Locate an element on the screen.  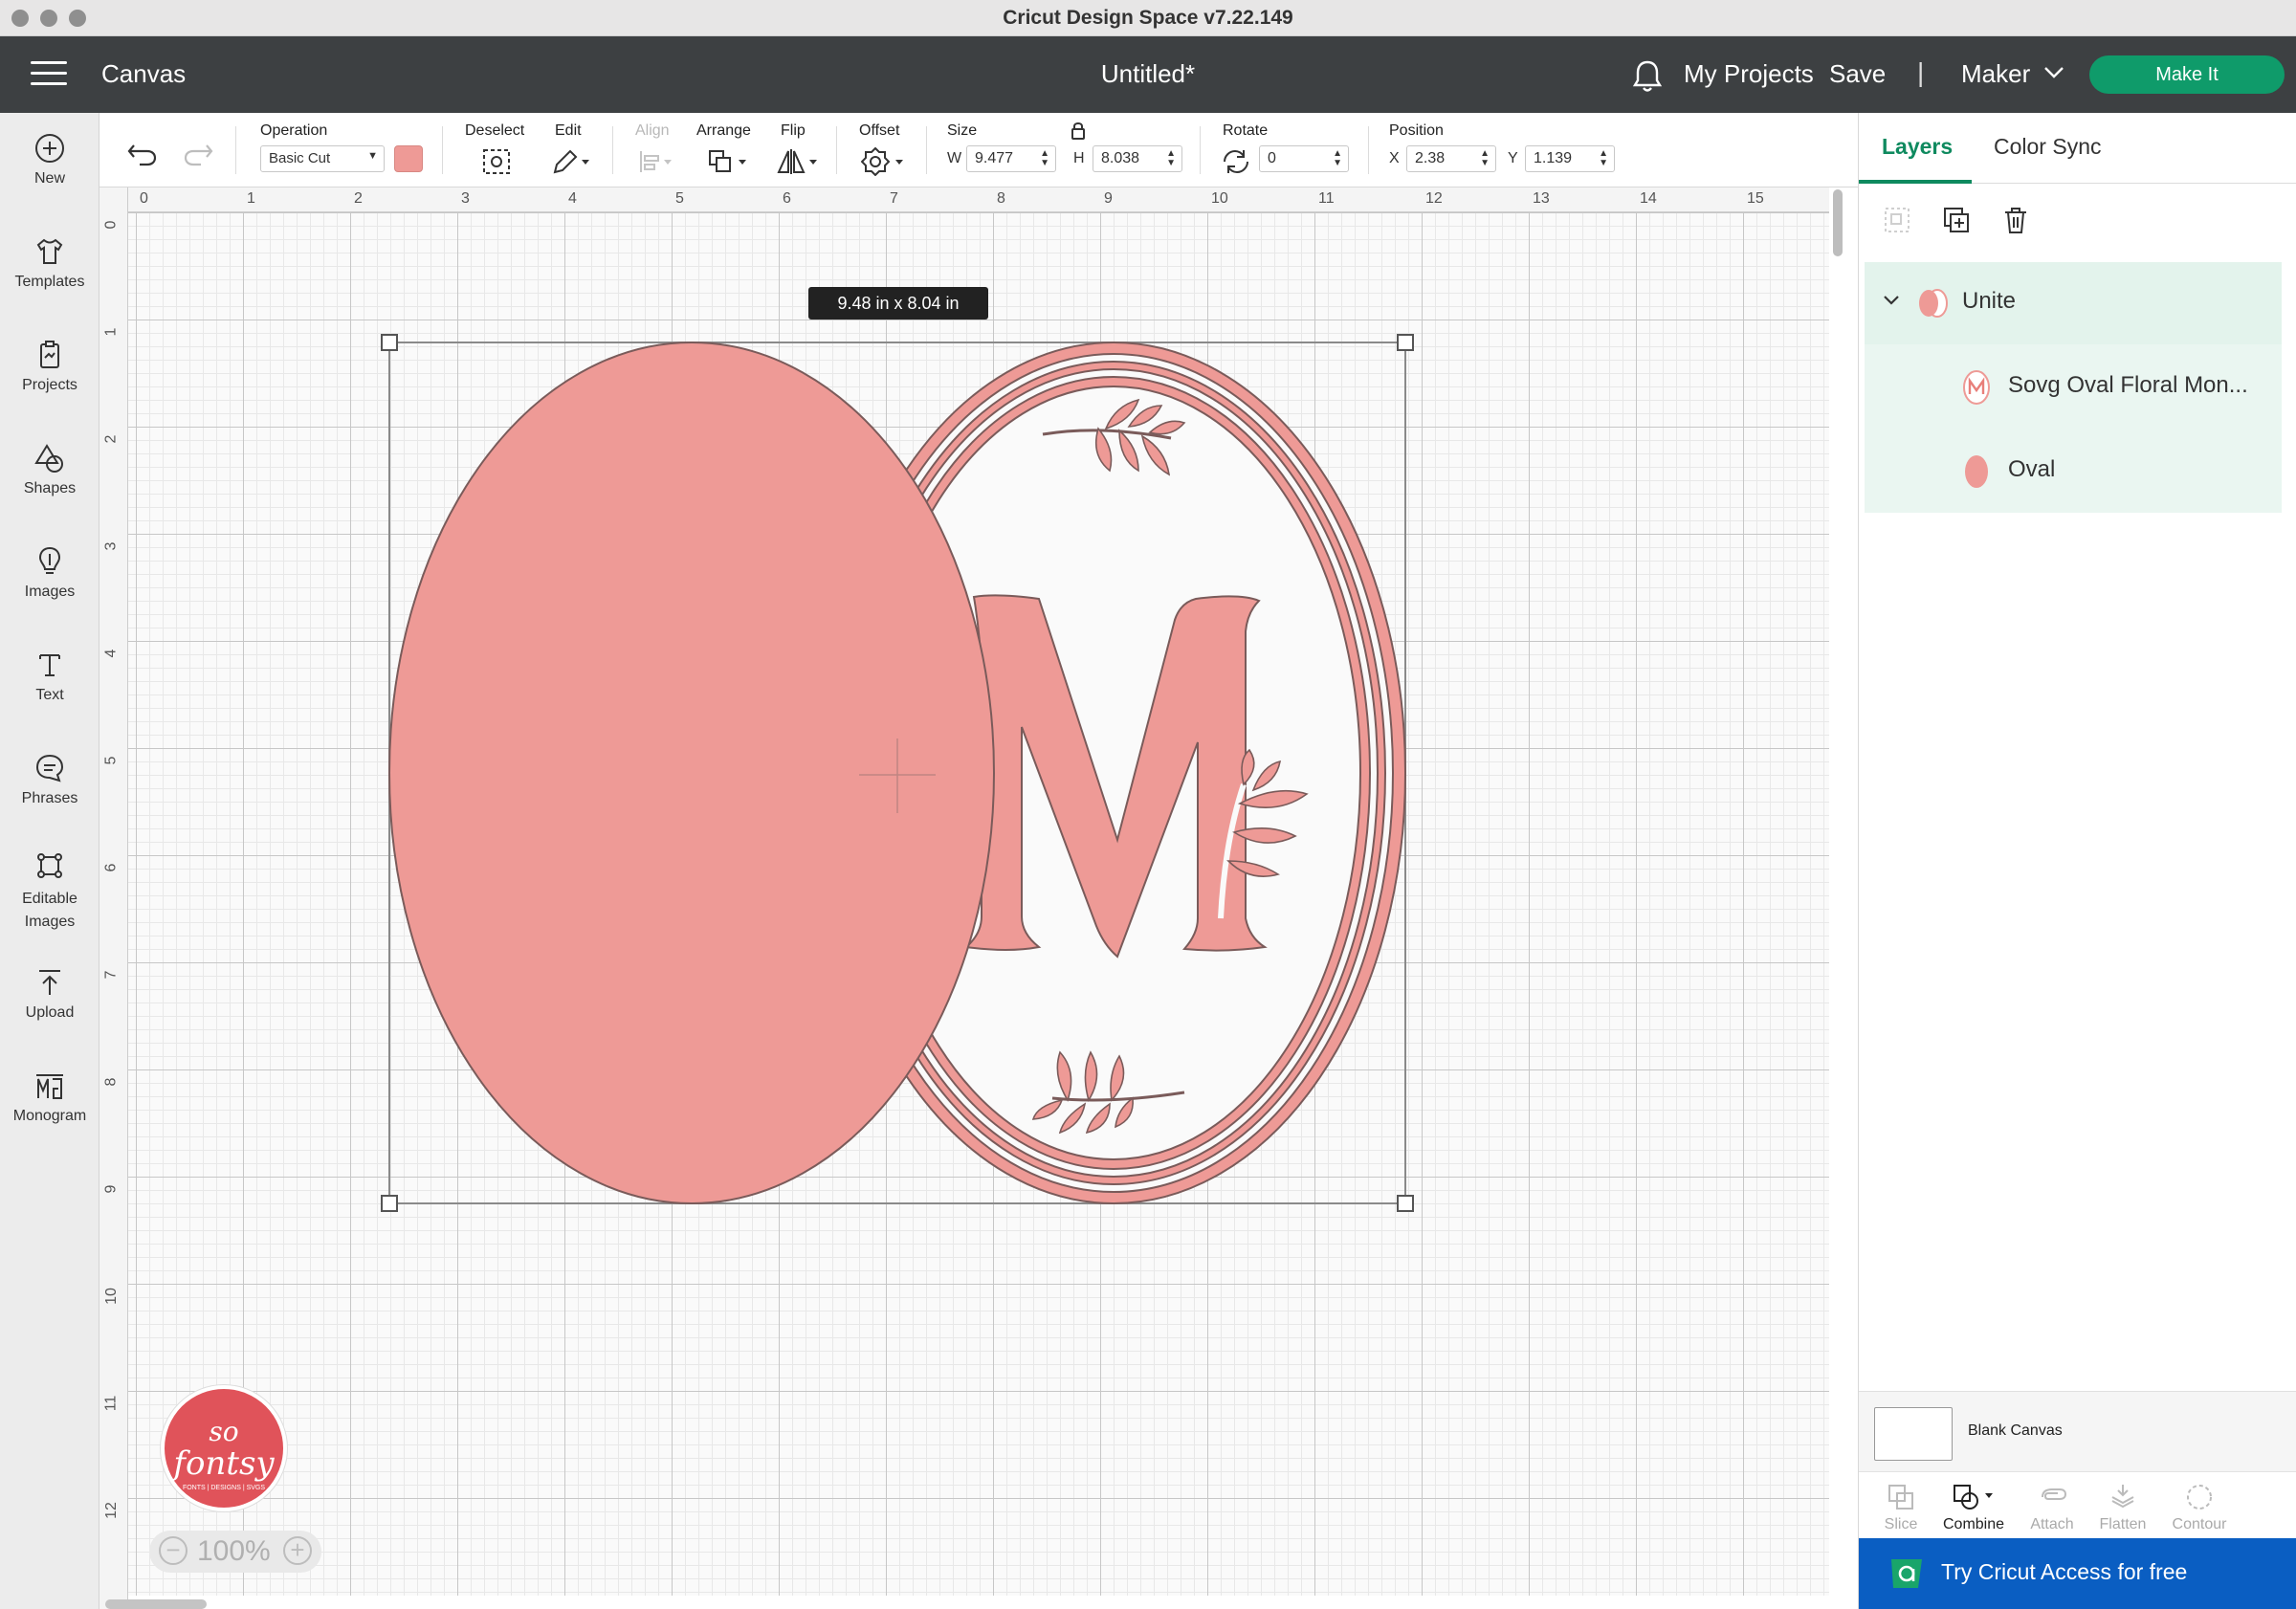
ruler-tick-label: 9 is located at coordinates (1109, 198).